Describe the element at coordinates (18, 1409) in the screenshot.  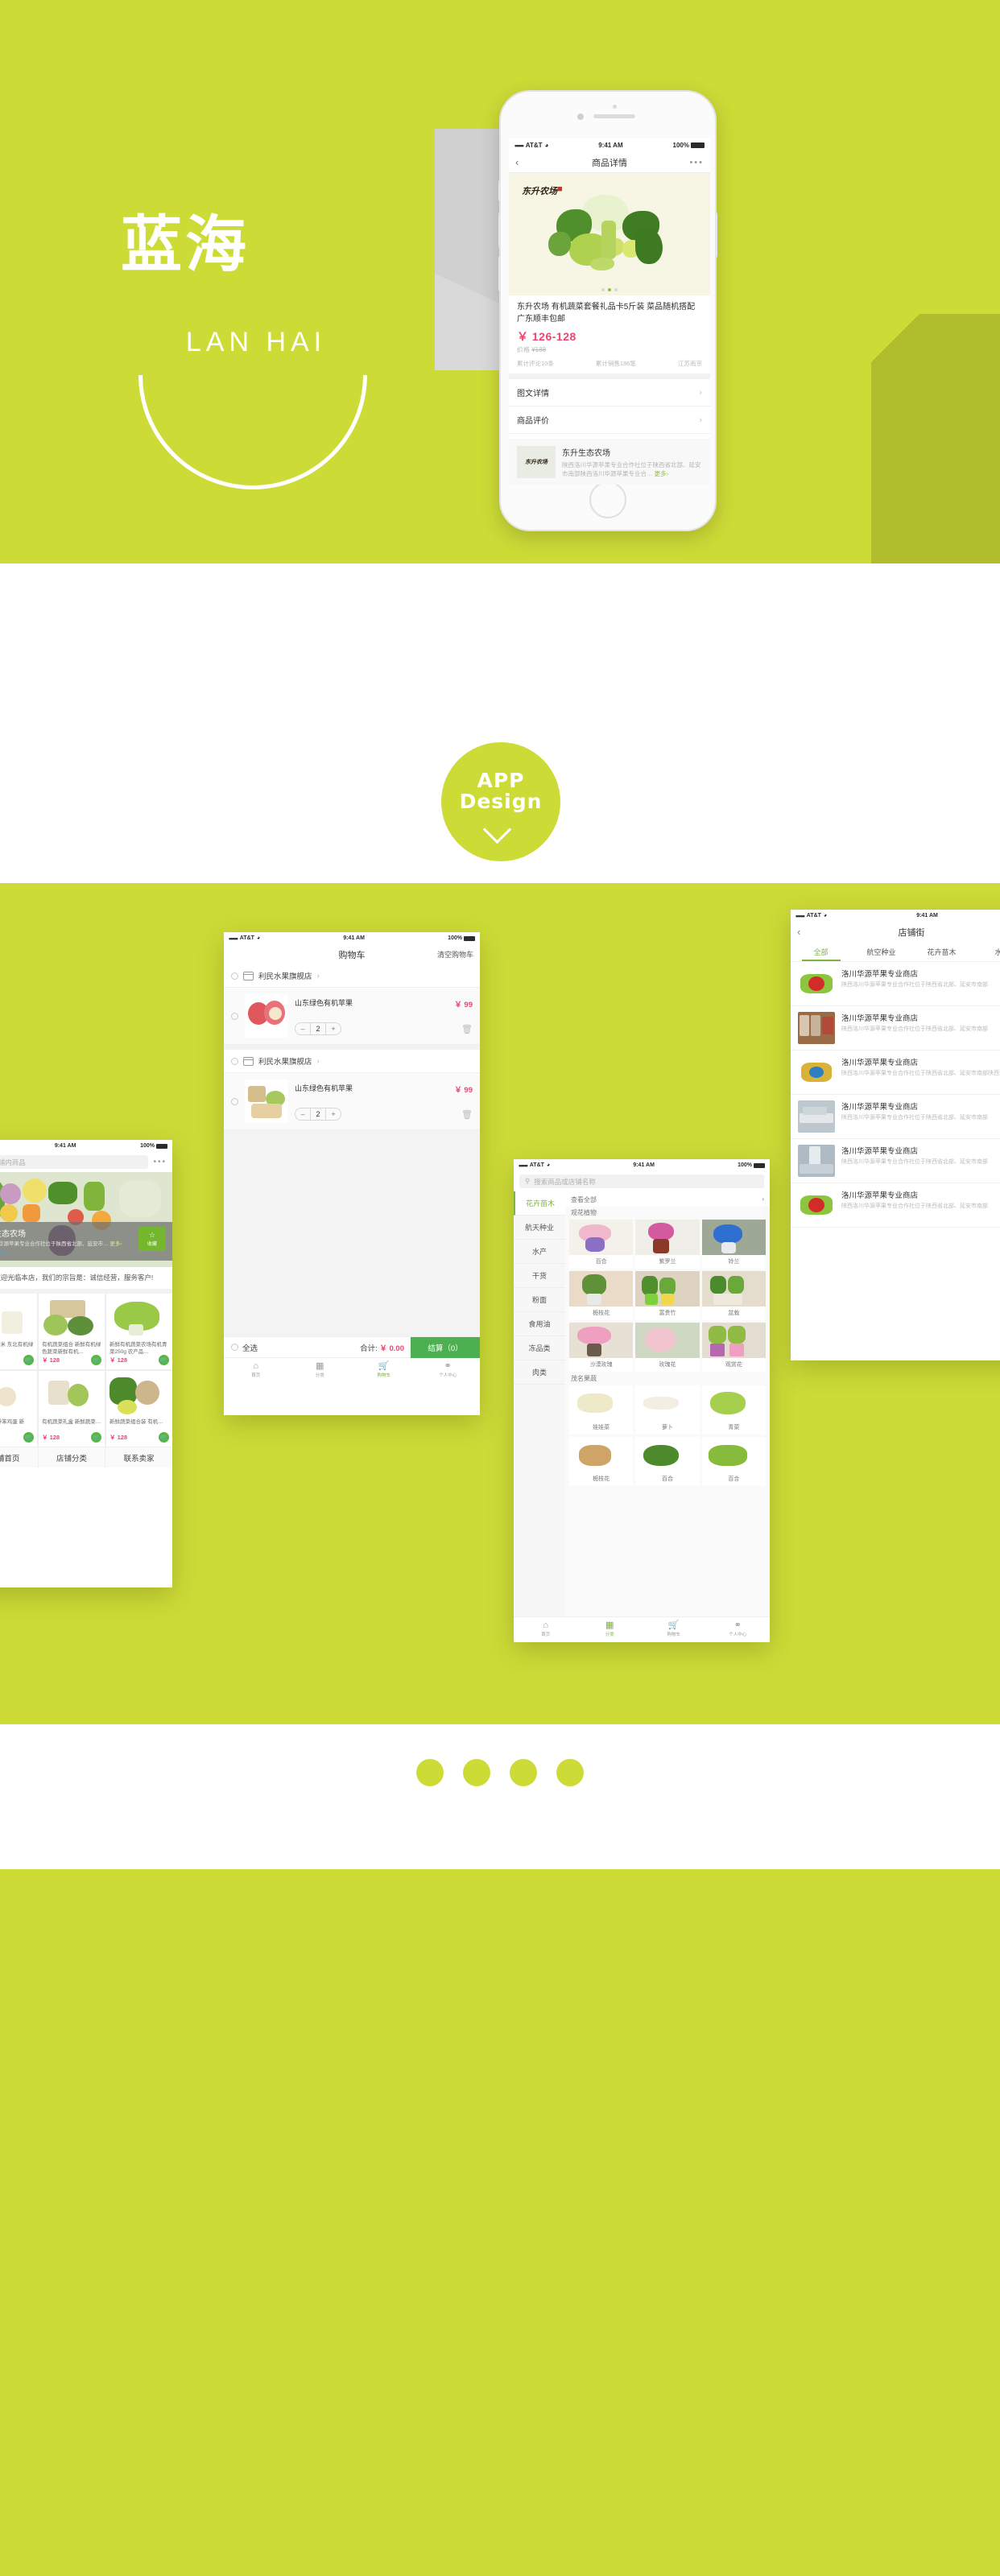
I see `product-cell: 土鸡蛋 散养笨鸡蛋 新鲜… ￥ 128 🛒` at that location.